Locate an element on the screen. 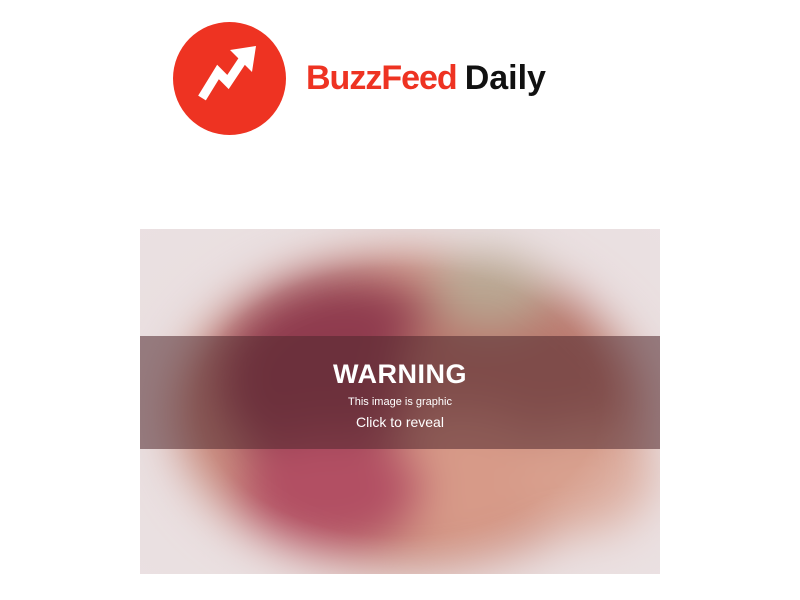 This screenshot has width=800, height=600. brand-suffix: Daily is located at coordinates (505, 77).